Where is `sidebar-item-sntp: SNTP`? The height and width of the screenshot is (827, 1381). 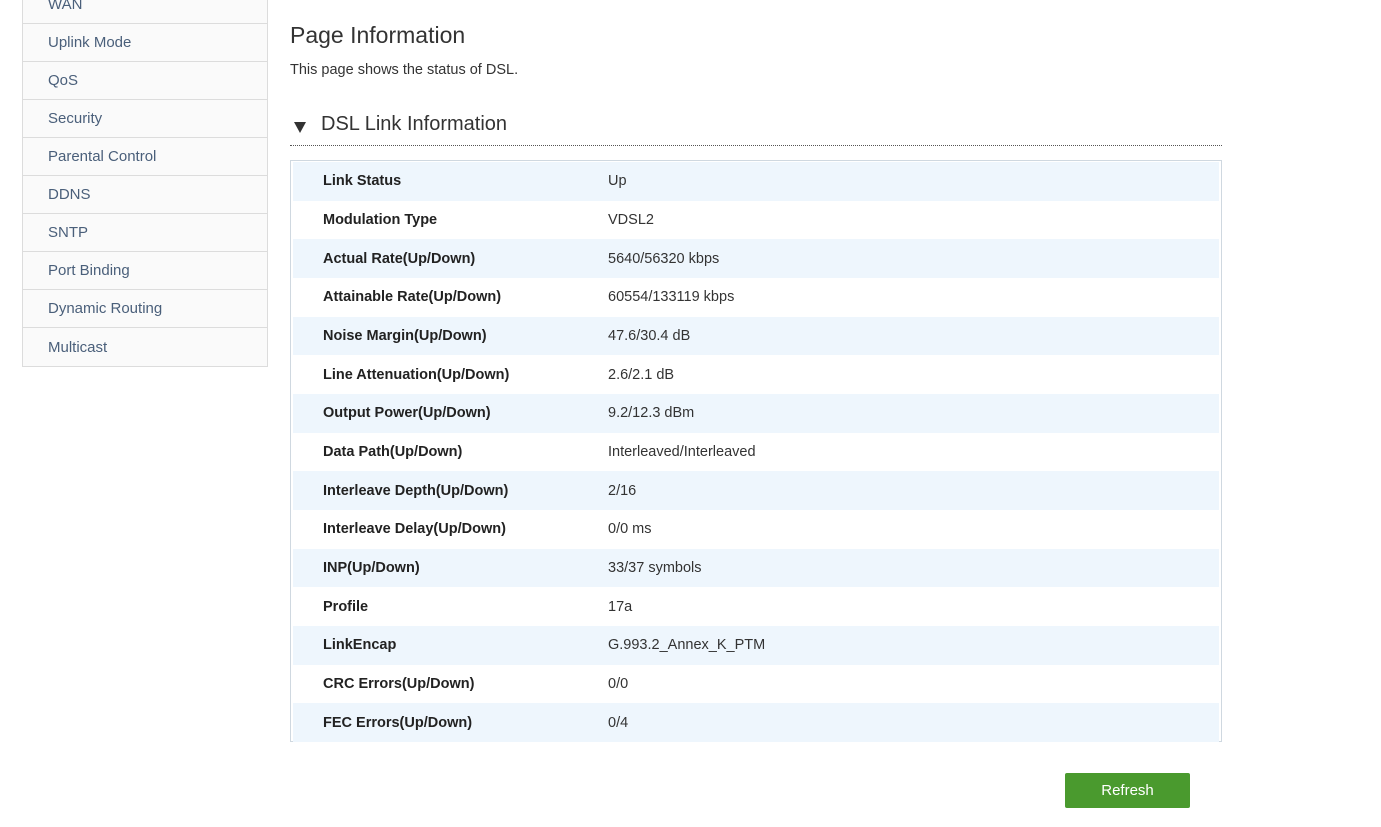
sidebar-item-sntp: SNTP is located at coordinates (145, 233).